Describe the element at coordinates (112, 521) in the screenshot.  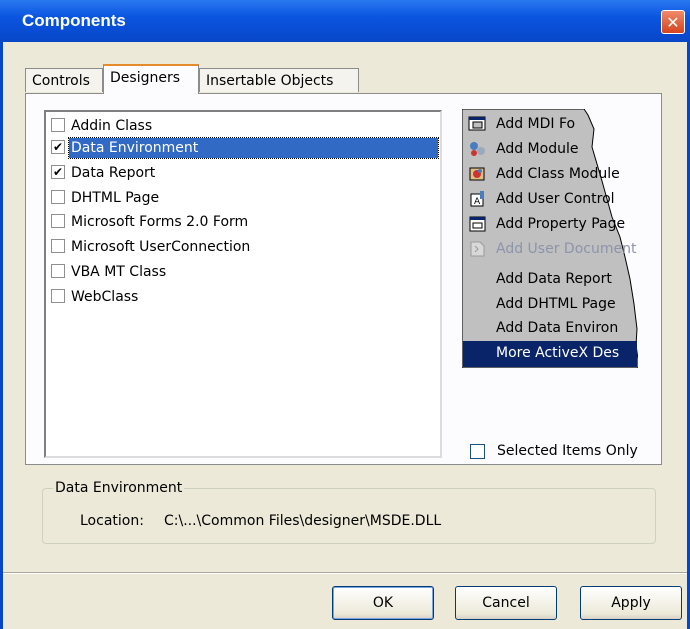
I see `location-label: Location:` at that location.